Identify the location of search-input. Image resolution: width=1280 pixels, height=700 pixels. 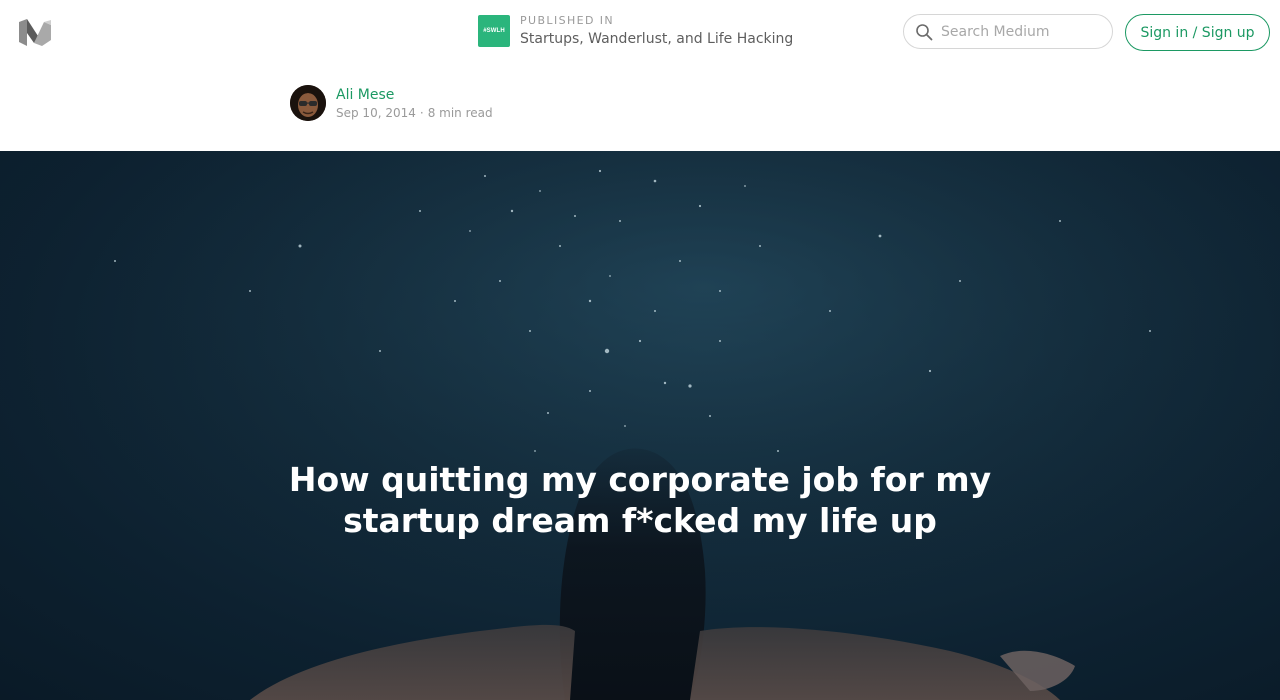
(1021, 31).